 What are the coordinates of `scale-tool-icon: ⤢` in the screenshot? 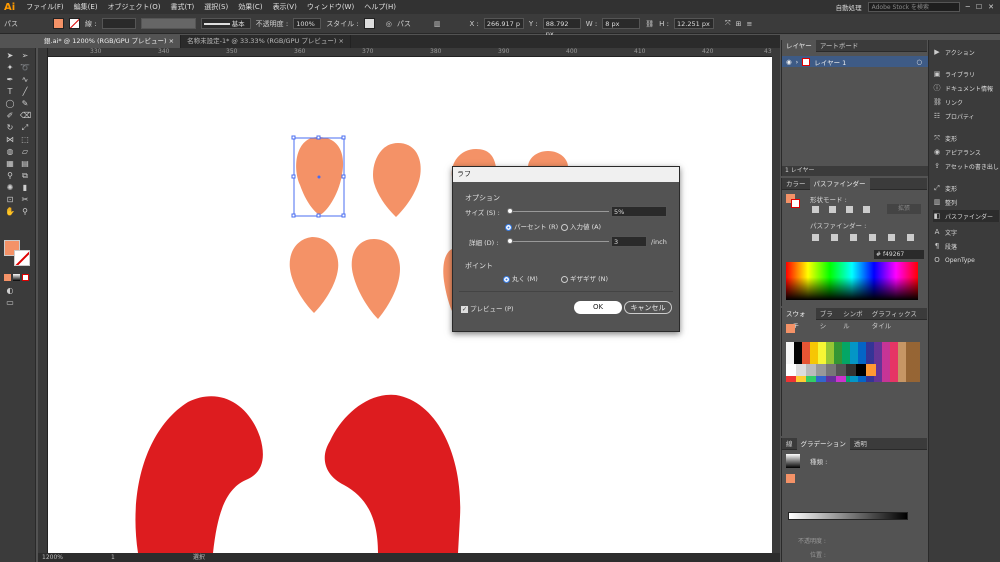 It's located at (25, 127).